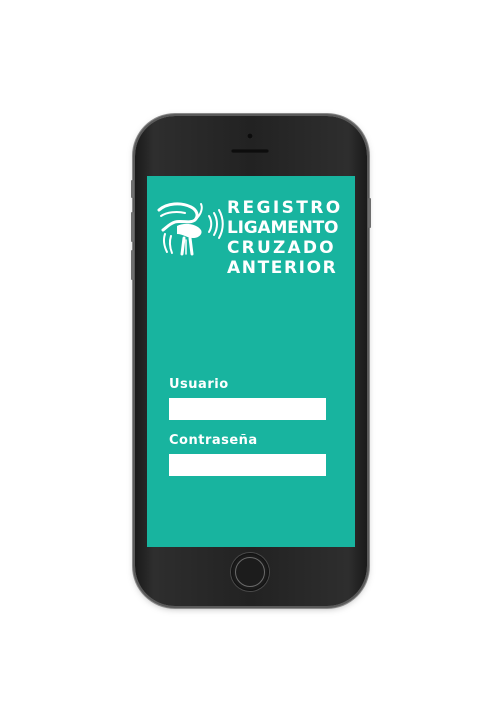 The image size is (500, 722). What do you see at coordinates (213, 440) in the screenshot?
I see `password-label: Contraseña` at bounding box center [213, 440].